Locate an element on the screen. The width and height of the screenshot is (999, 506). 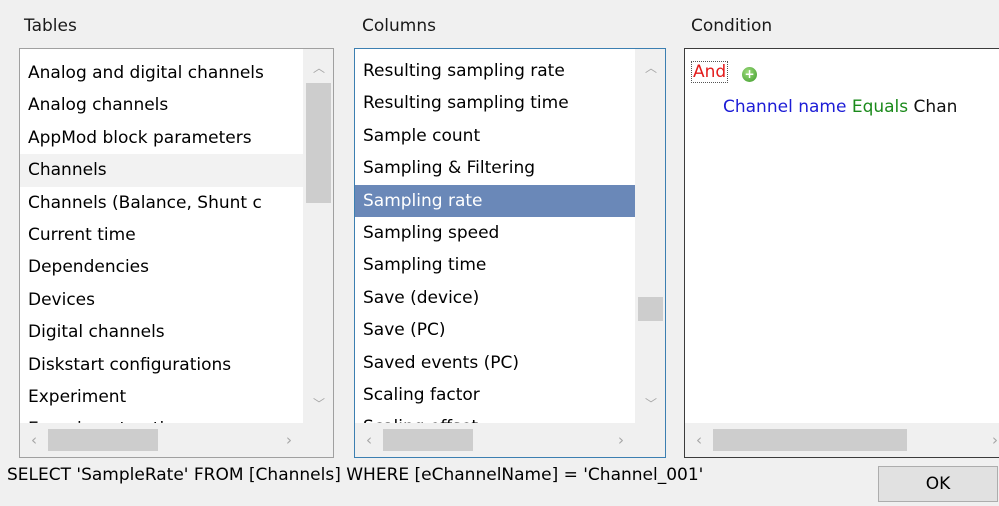
condition-hscroll-thumb is located at coordinates (810, 440).